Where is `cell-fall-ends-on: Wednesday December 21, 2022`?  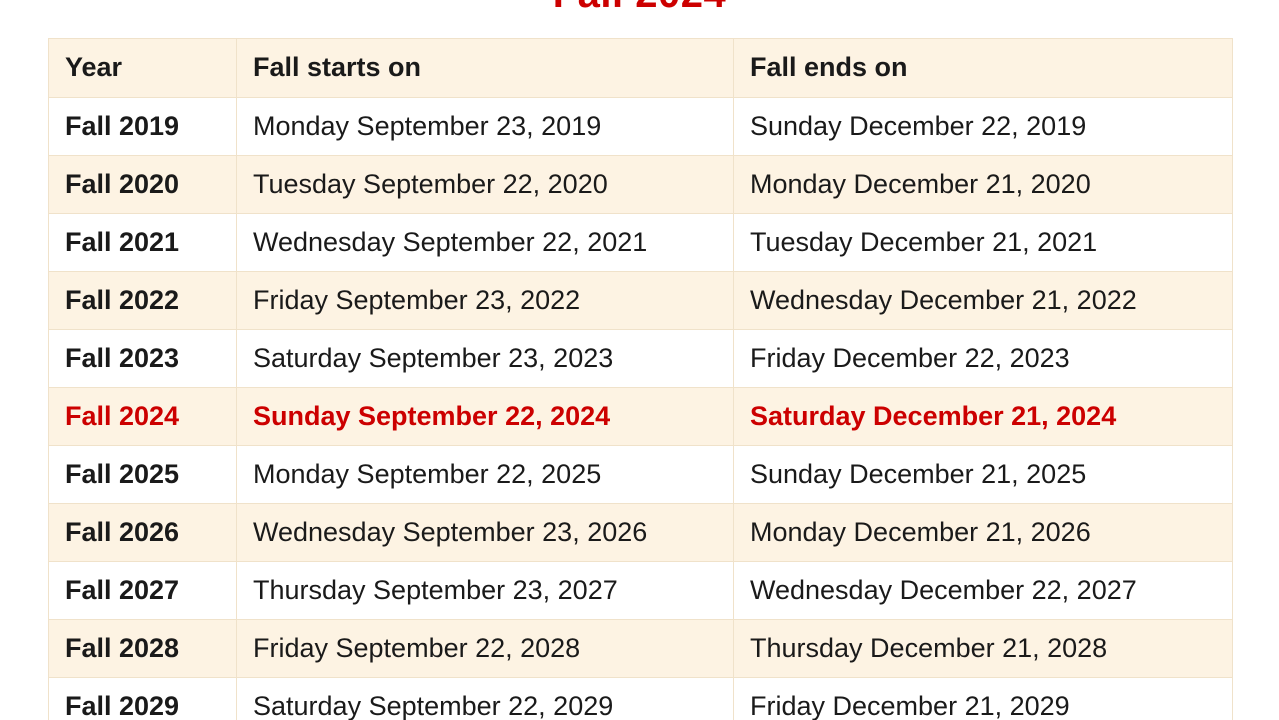 cell-fall-ends-on: Wednesday December 21, 2022 is located at coordinates (983, 300).